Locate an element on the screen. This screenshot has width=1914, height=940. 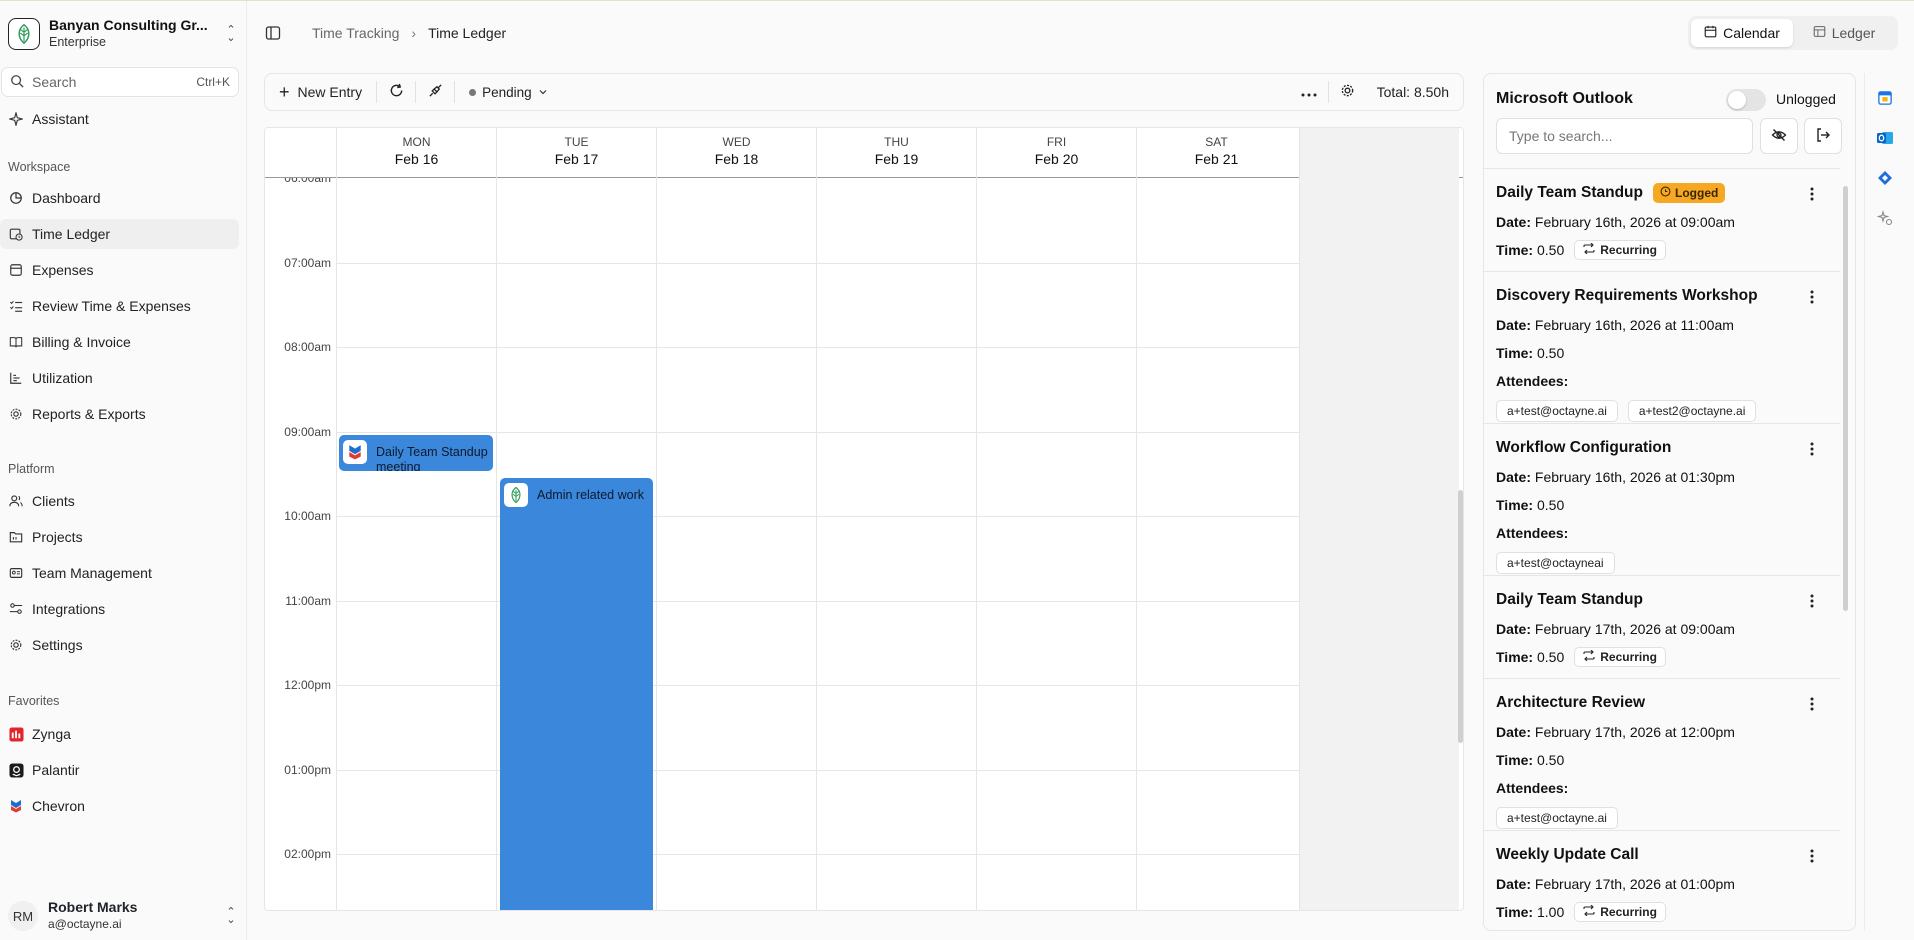
favorite-zynga: Zynga is located at coordinates (119, 734).